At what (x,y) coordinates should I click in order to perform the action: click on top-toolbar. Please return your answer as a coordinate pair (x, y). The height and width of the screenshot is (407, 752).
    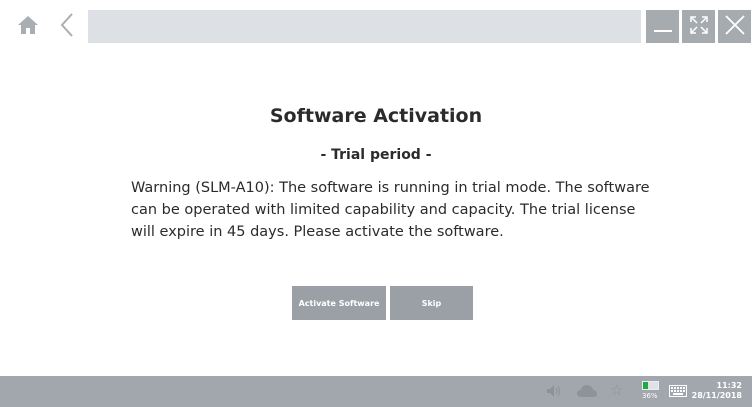
    Looking at the image, I should click on (376, 25).